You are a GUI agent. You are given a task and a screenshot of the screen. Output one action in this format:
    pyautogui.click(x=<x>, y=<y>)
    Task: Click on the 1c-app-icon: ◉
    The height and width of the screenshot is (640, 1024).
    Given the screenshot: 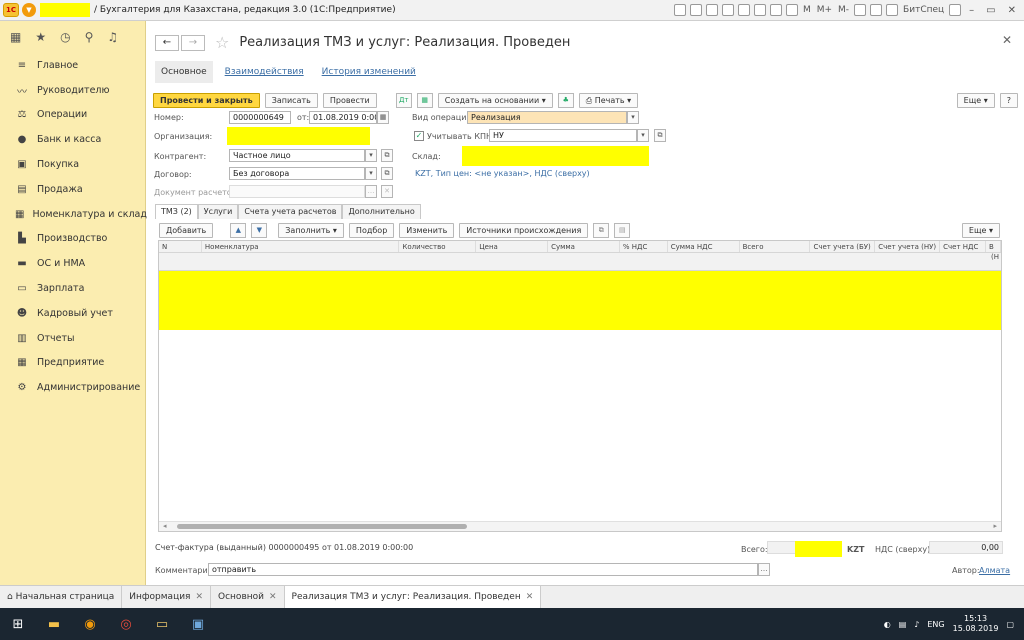 What is the action you would take?
    pyautogui.click(x=90, y=624)
    